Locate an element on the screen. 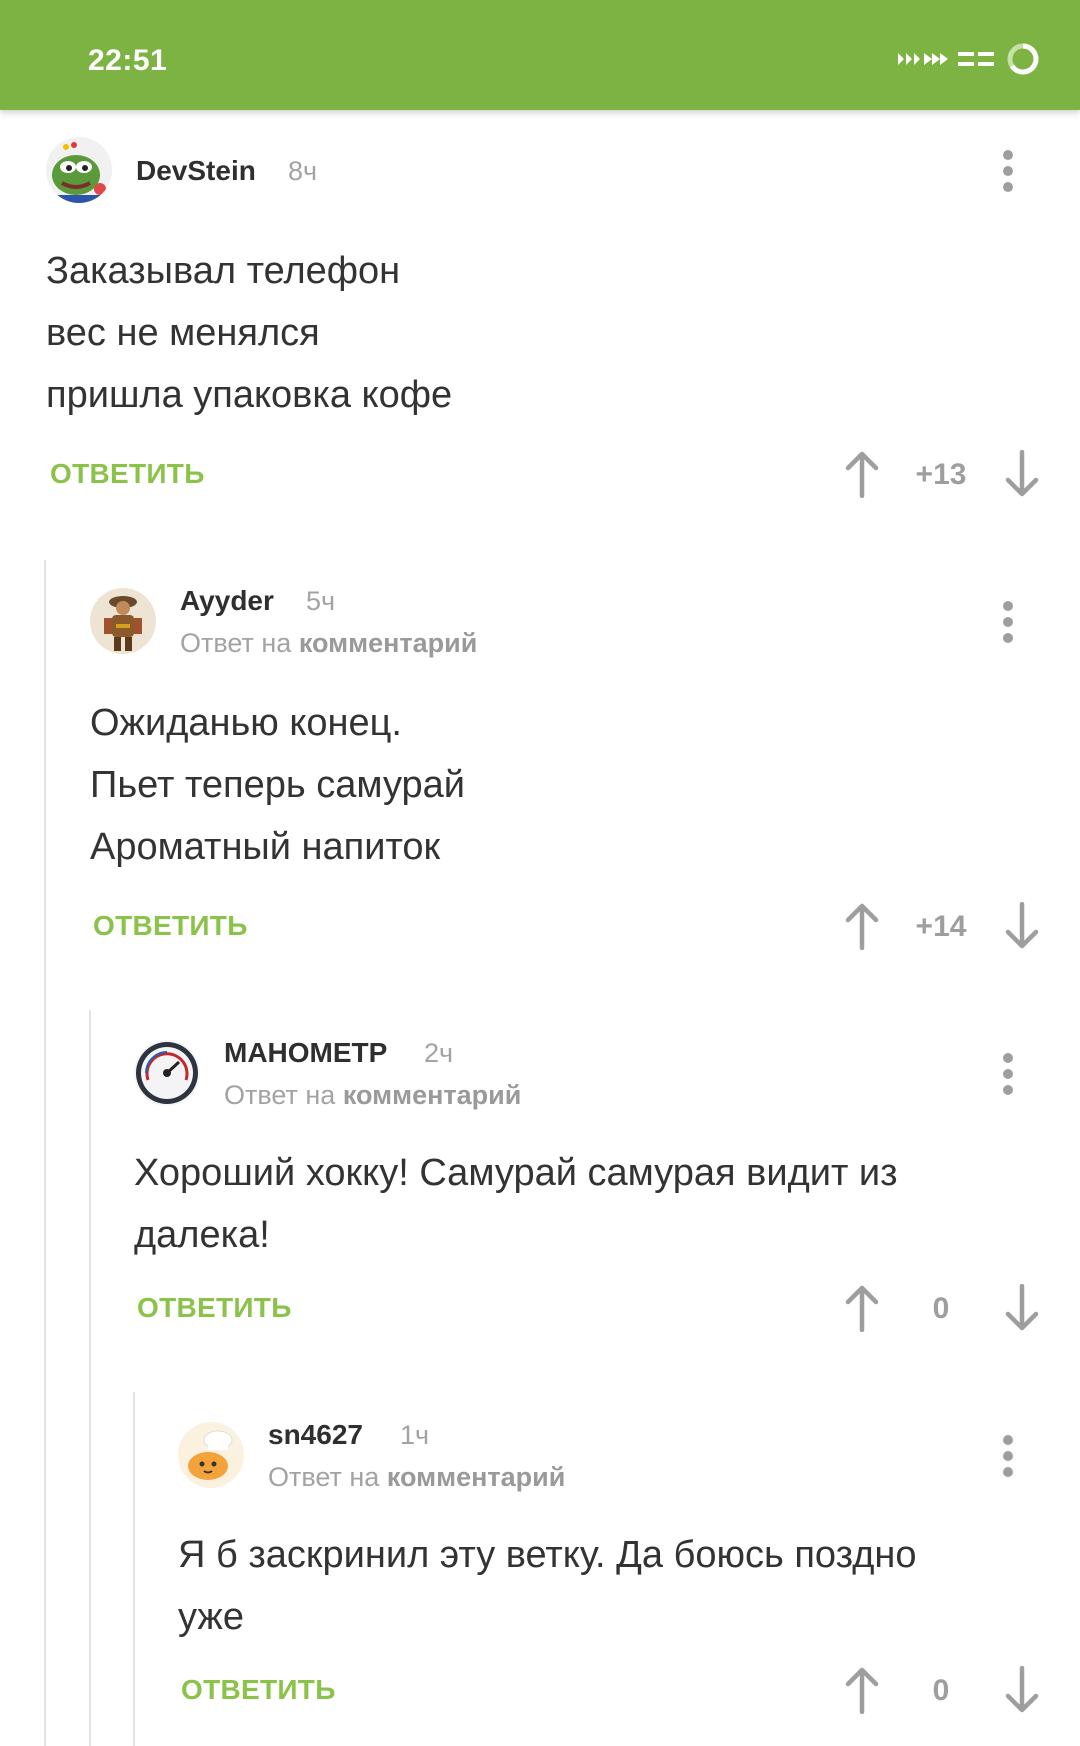 The height and width of the screenshot is (1746, 1080). status-bar: 22:51 is located at coordinates (540, 55).